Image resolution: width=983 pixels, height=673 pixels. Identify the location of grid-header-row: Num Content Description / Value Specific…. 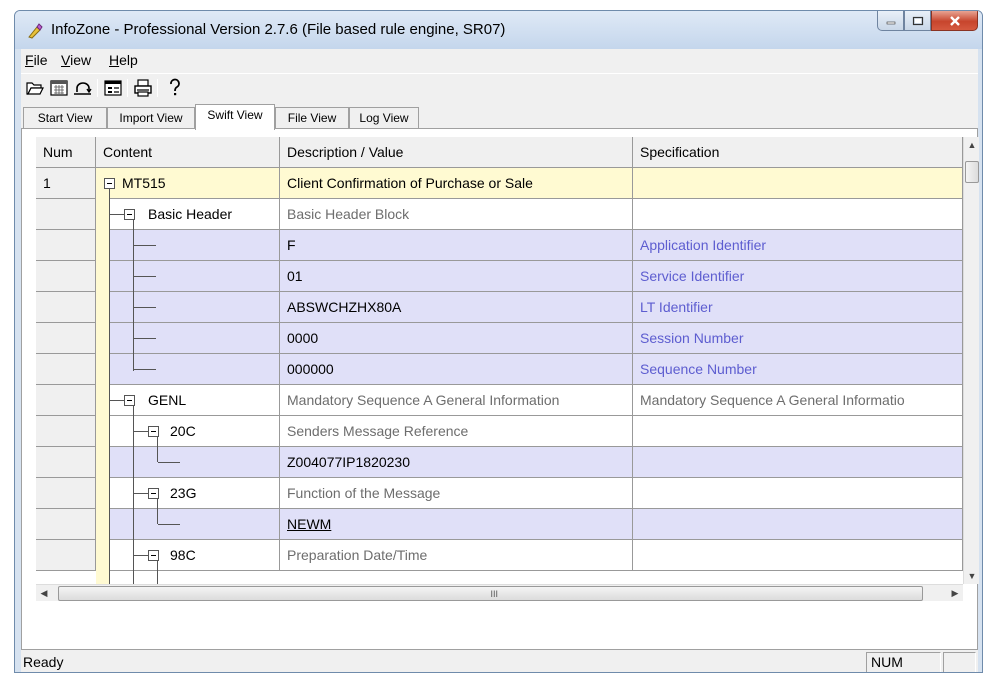
(499, 152).